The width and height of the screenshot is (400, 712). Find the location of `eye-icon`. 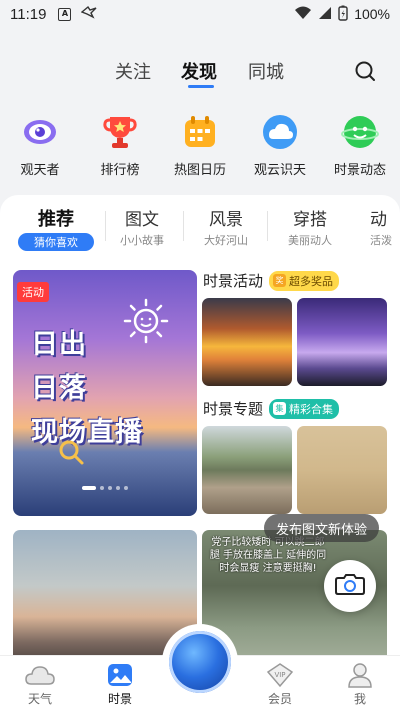

eye-icon is located at coordinates (40, 132).